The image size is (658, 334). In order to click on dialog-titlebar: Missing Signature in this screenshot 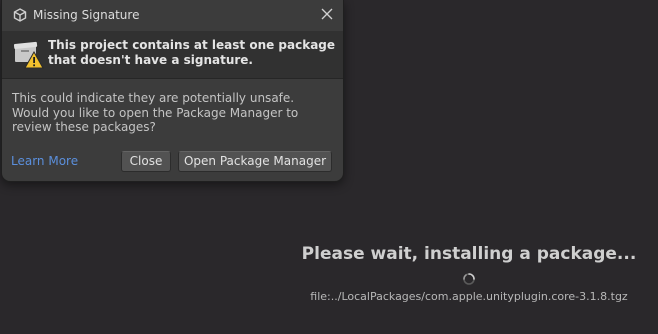, I will do `click(172, 15)`.